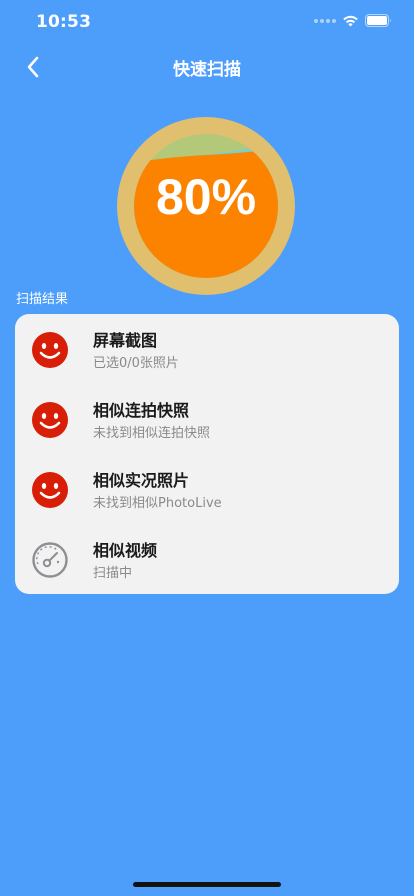  I want to click on row-status: 已选0/0张照片, so click(136, 363).